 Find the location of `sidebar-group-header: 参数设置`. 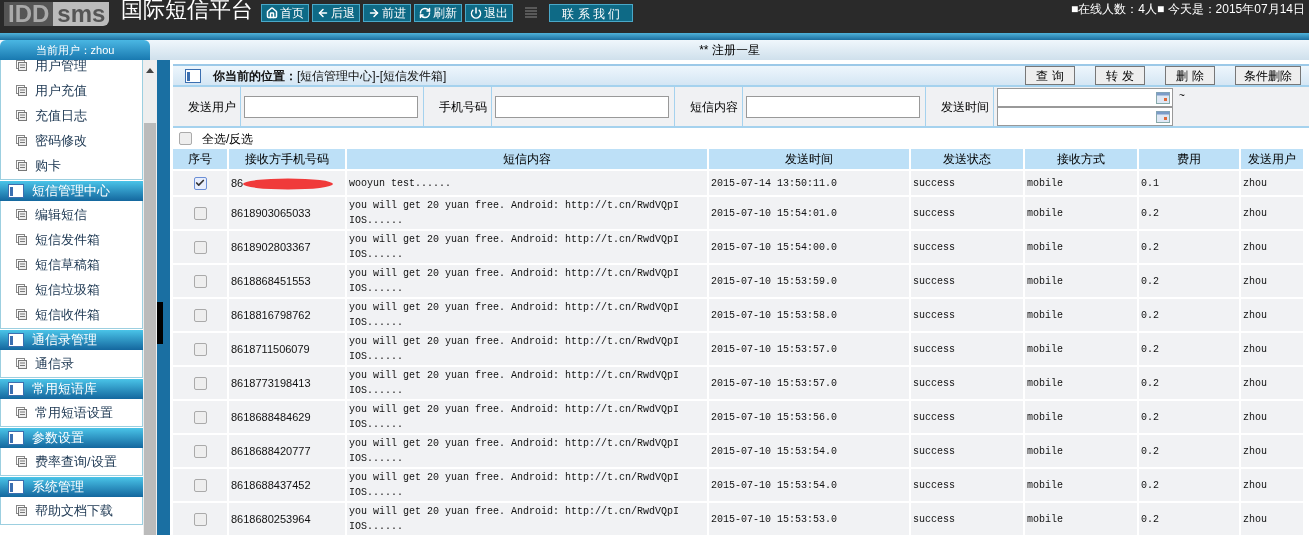

sidebar-group-header: 参数设置 is located at coordinates (71, 438).